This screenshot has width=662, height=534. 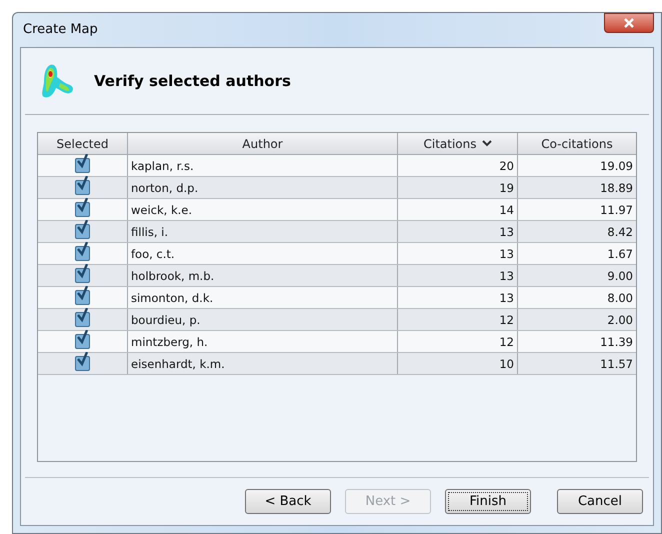 What do you see at coordinates (616, 342) in the screenshot?
I see `table-cell-text: 11.39` at bounding box center [616, 342].